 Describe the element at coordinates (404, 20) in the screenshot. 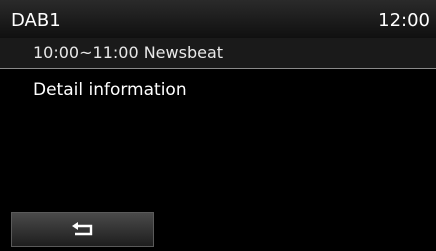

I see `clock: 12:00` at that location.